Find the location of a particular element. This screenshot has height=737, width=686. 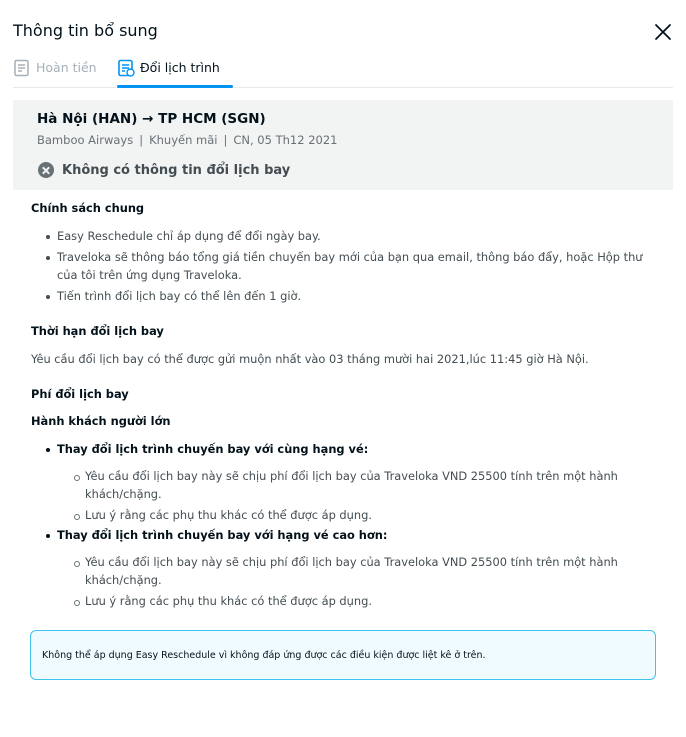

reschedule-status: Không có thông tin đổi lịch bay is located at coordinates (164, 170).